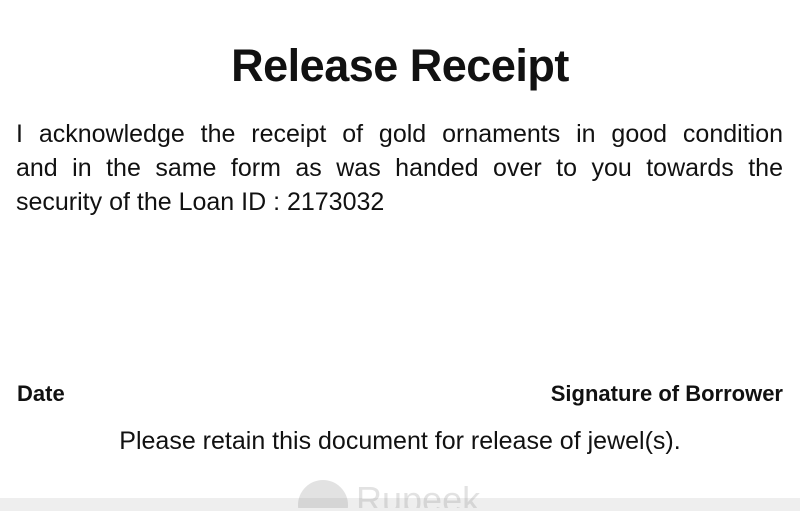 Image resolution: width=800 pixels, height=511 pixels. Describe the element at coordinates (666, 393) in the screenshot. I see `signature-label: Signature of Borrower` at that location.